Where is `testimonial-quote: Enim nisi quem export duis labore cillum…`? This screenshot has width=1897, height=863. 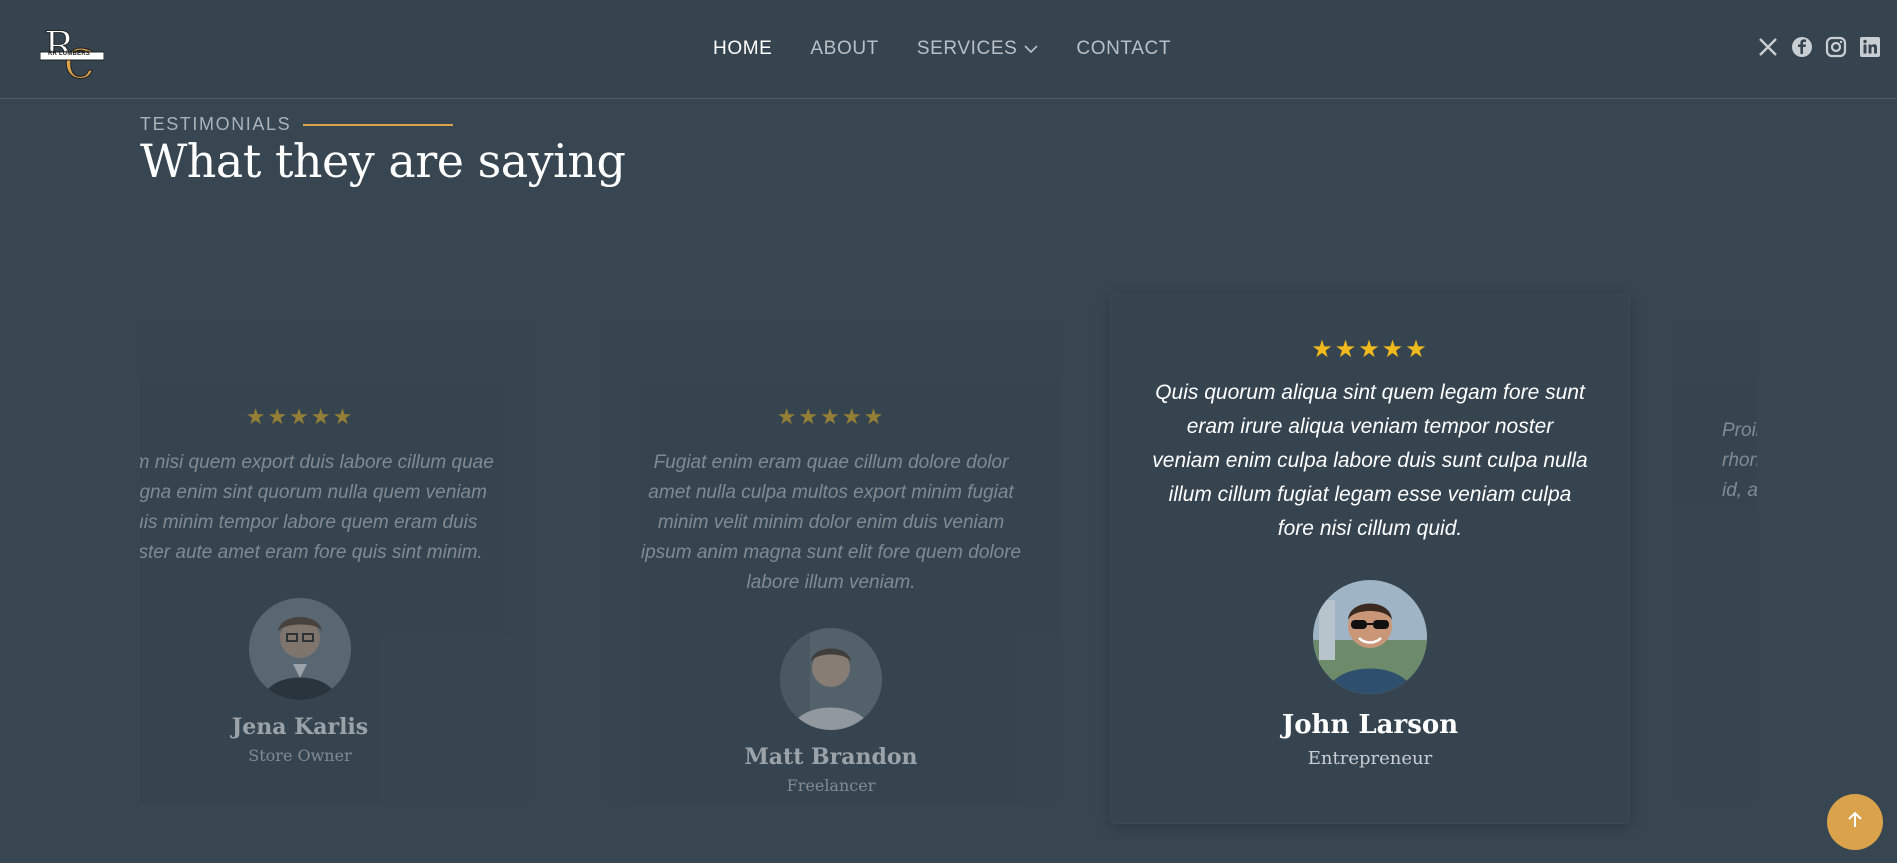 testimonial-quote: Enim nisi quem export duis labore cillum… is located at coordinates (317, 507).